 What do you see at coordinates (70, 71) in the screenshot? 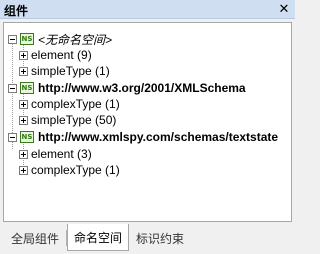
I see `tree-item-label: simpleType (1)` at bounding box center [70, 71].